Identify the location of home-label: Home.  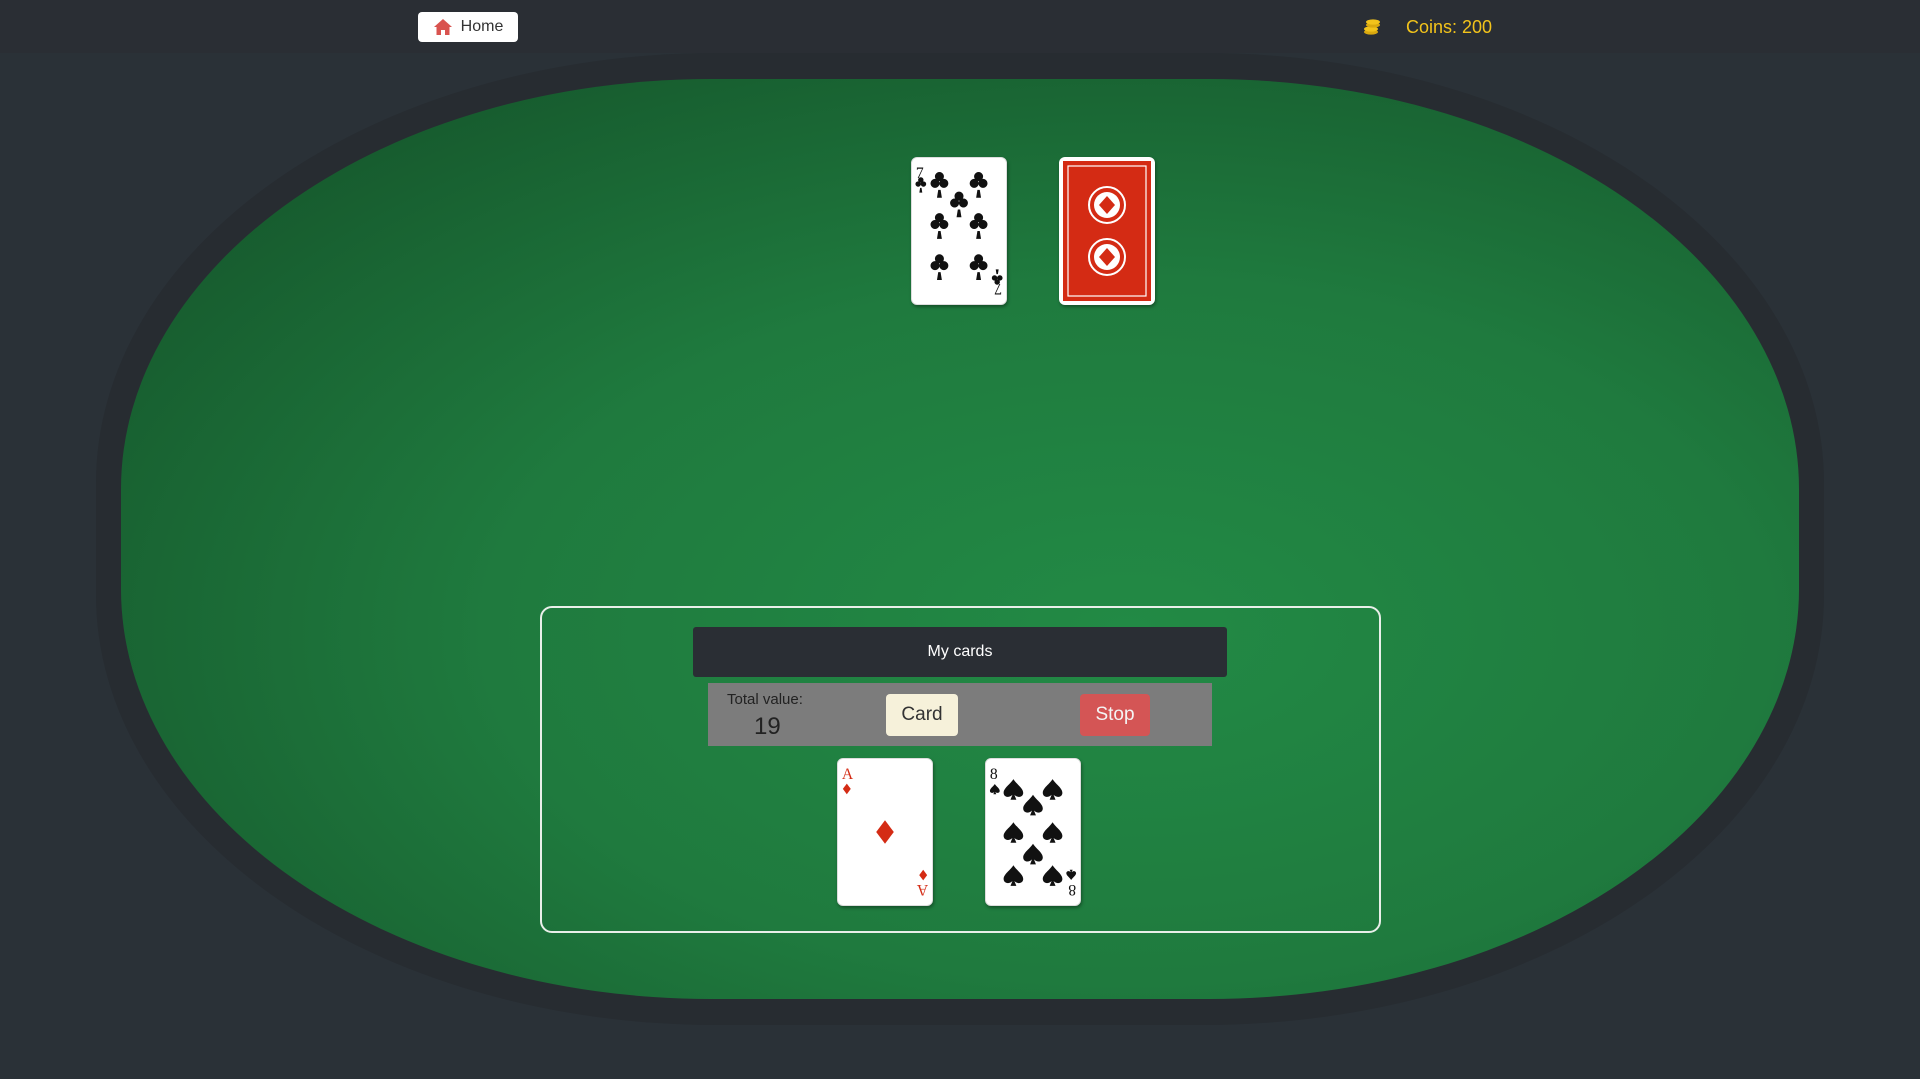
(482, 26).